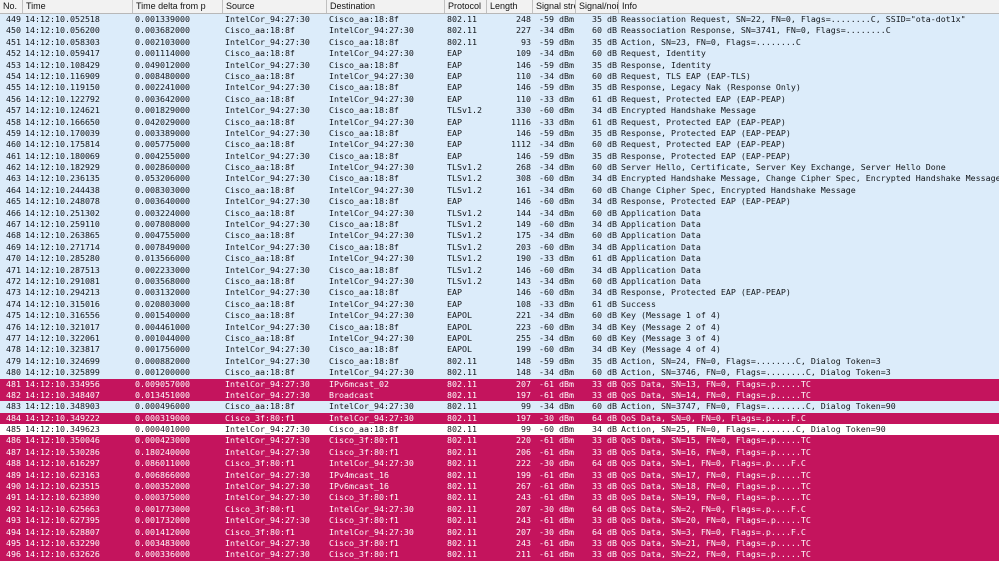 This screenshot has height=561, width=999. What do you see at coordinates (364, 497) in the screenshot?
I see `packet-destination: Cisco_3f:80:f1` at bounding box center [364, 497].